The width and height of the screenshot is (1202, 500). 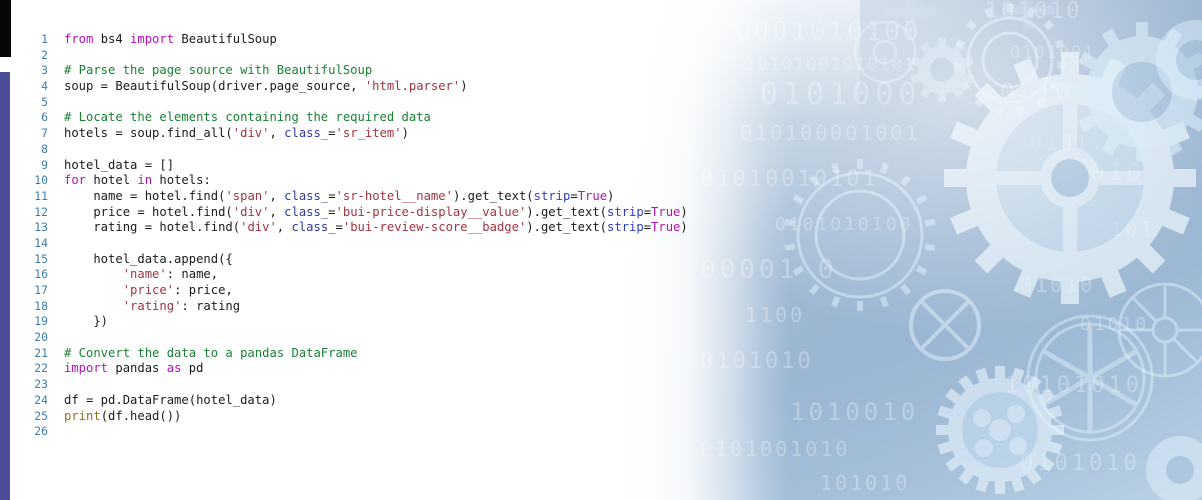 I want to click on code-line: 5, so click(x=380, y=103).